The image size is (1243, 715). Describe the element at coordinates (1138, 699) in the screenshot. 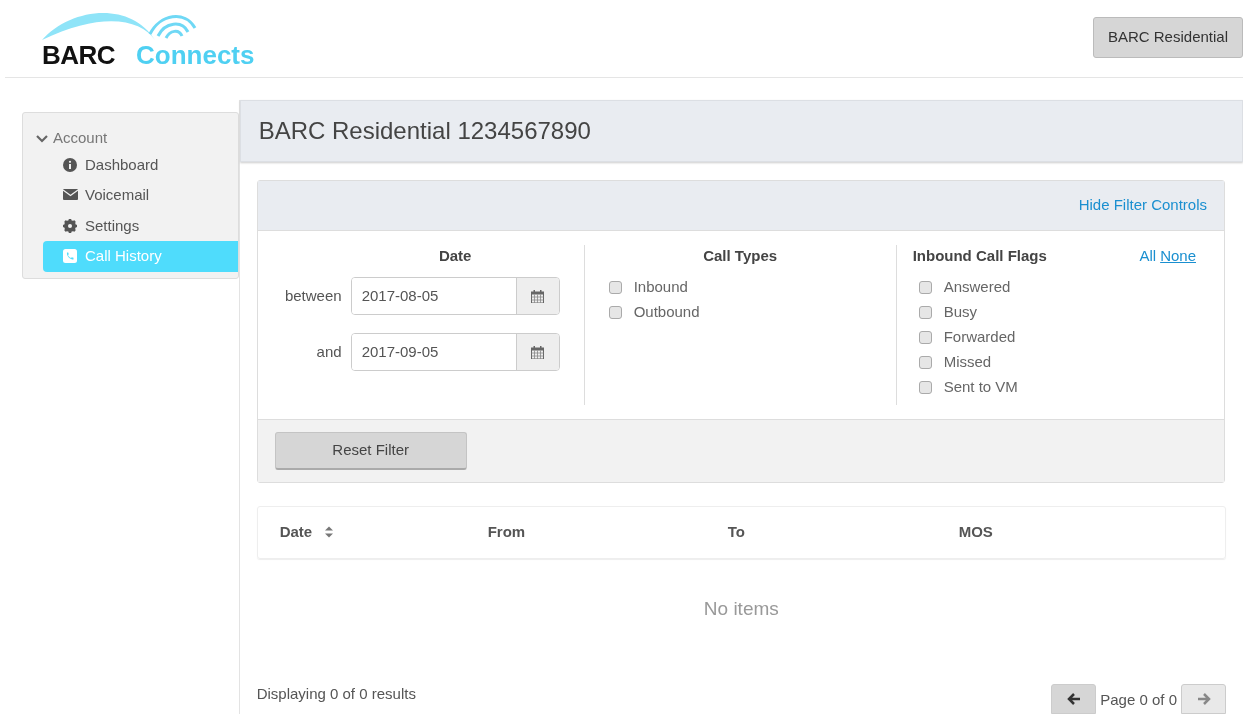

I see `page-indicator: Page 0 of 0` at that location.